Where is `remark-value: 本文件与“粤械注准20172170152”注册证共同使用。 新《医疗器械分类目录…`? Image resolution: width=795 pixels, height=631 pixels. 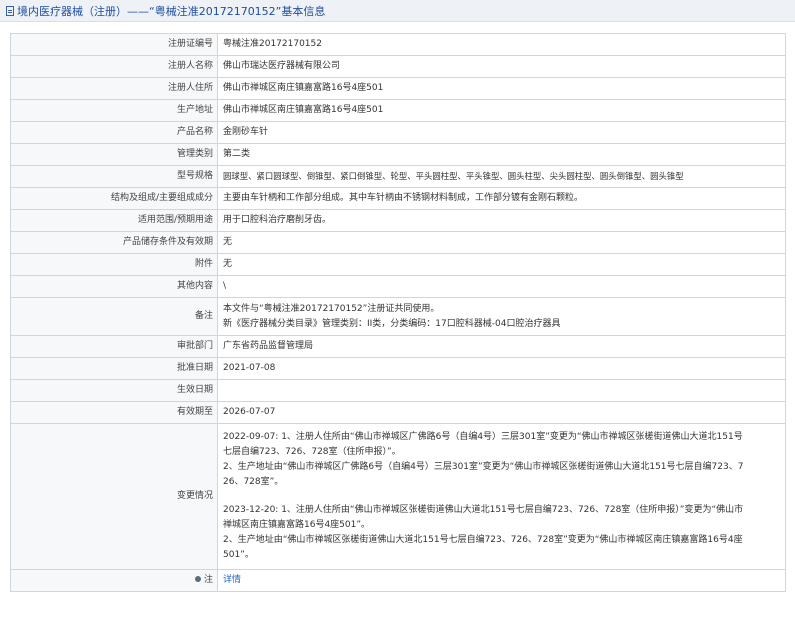 remark-value: 本文件与“粤械注准20172170152”注册证共同使用。 新《医疗器械分类目录… is located at coordinates (501, 316).